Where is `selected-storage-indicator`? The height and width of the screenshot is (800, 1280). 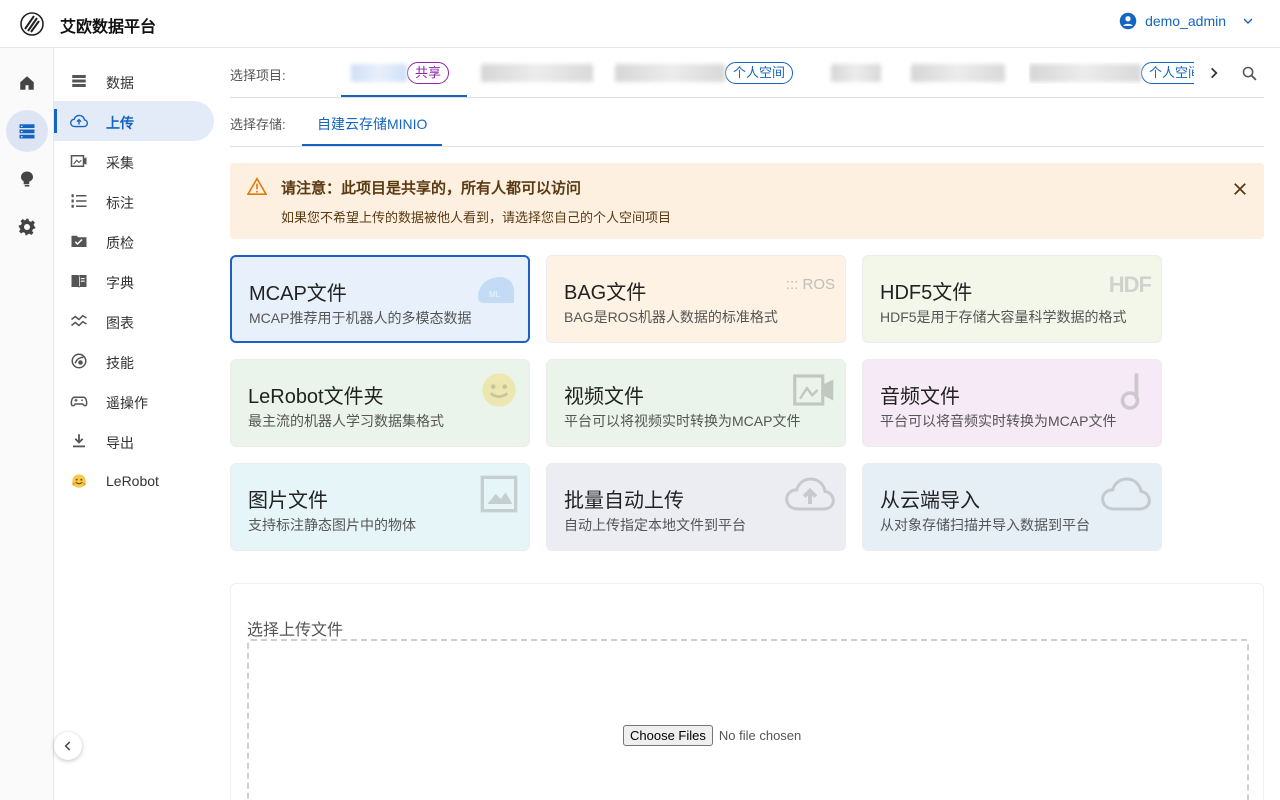 selected-storage-indicator is located at coordinates (372, 145).